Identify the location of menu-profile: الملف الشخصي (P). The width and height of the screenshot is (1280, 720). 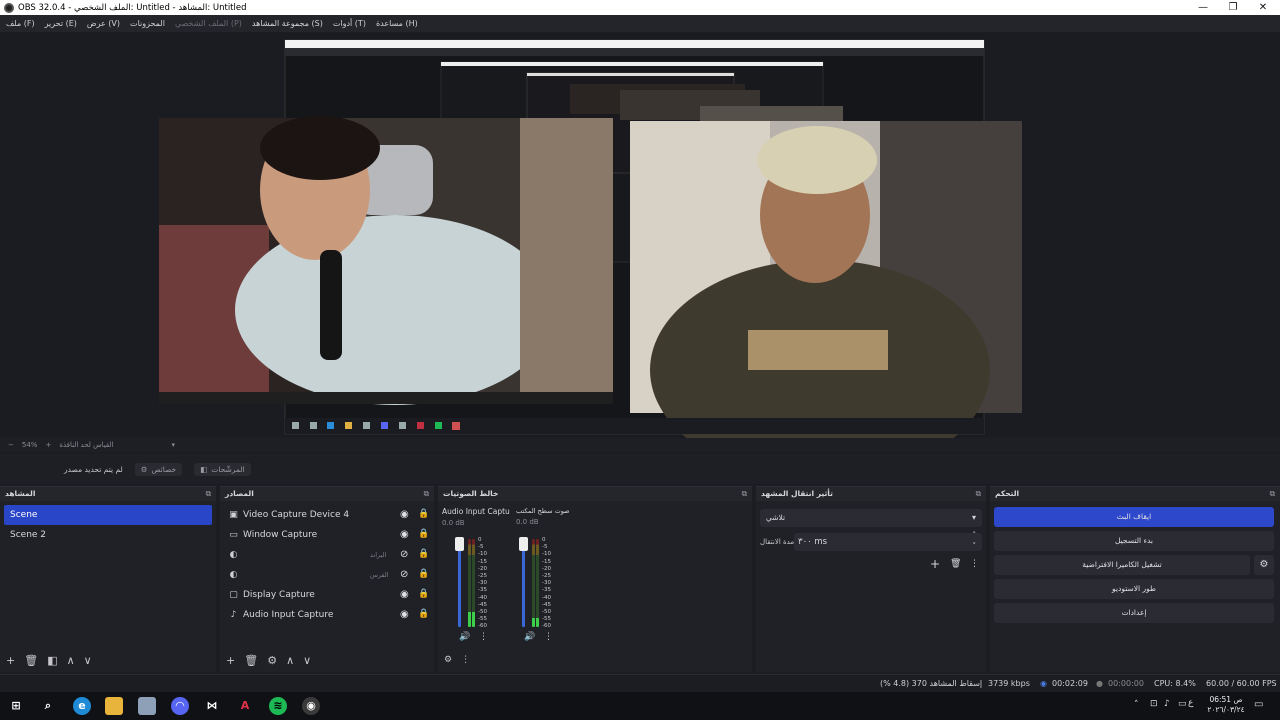
(208, 23).